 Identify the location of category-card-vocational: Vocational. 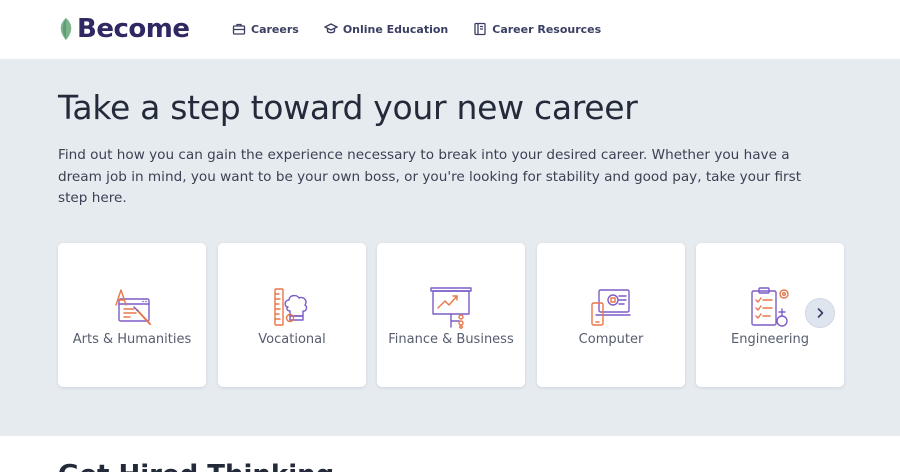
(292, 315).